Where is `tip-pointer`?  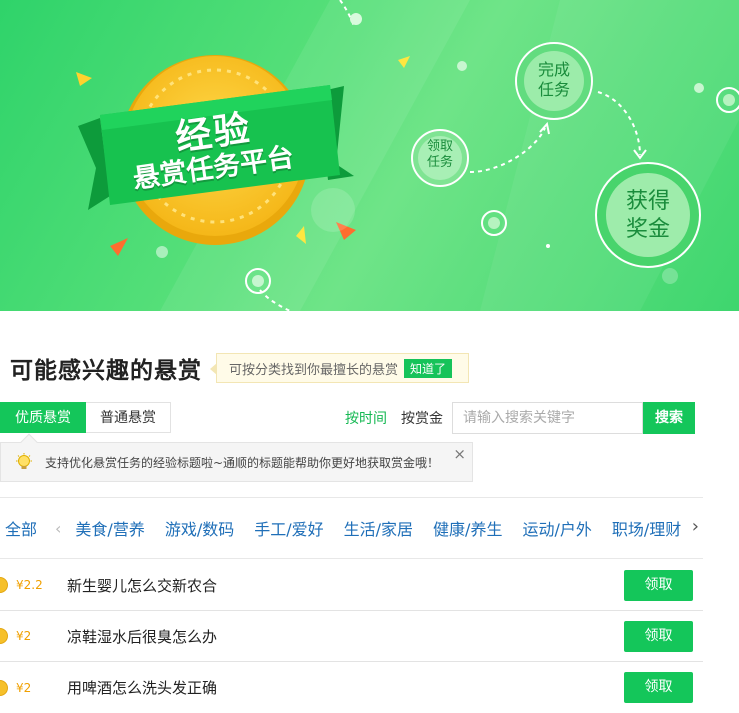
tip-pointer is located at coordinates (29, 442).